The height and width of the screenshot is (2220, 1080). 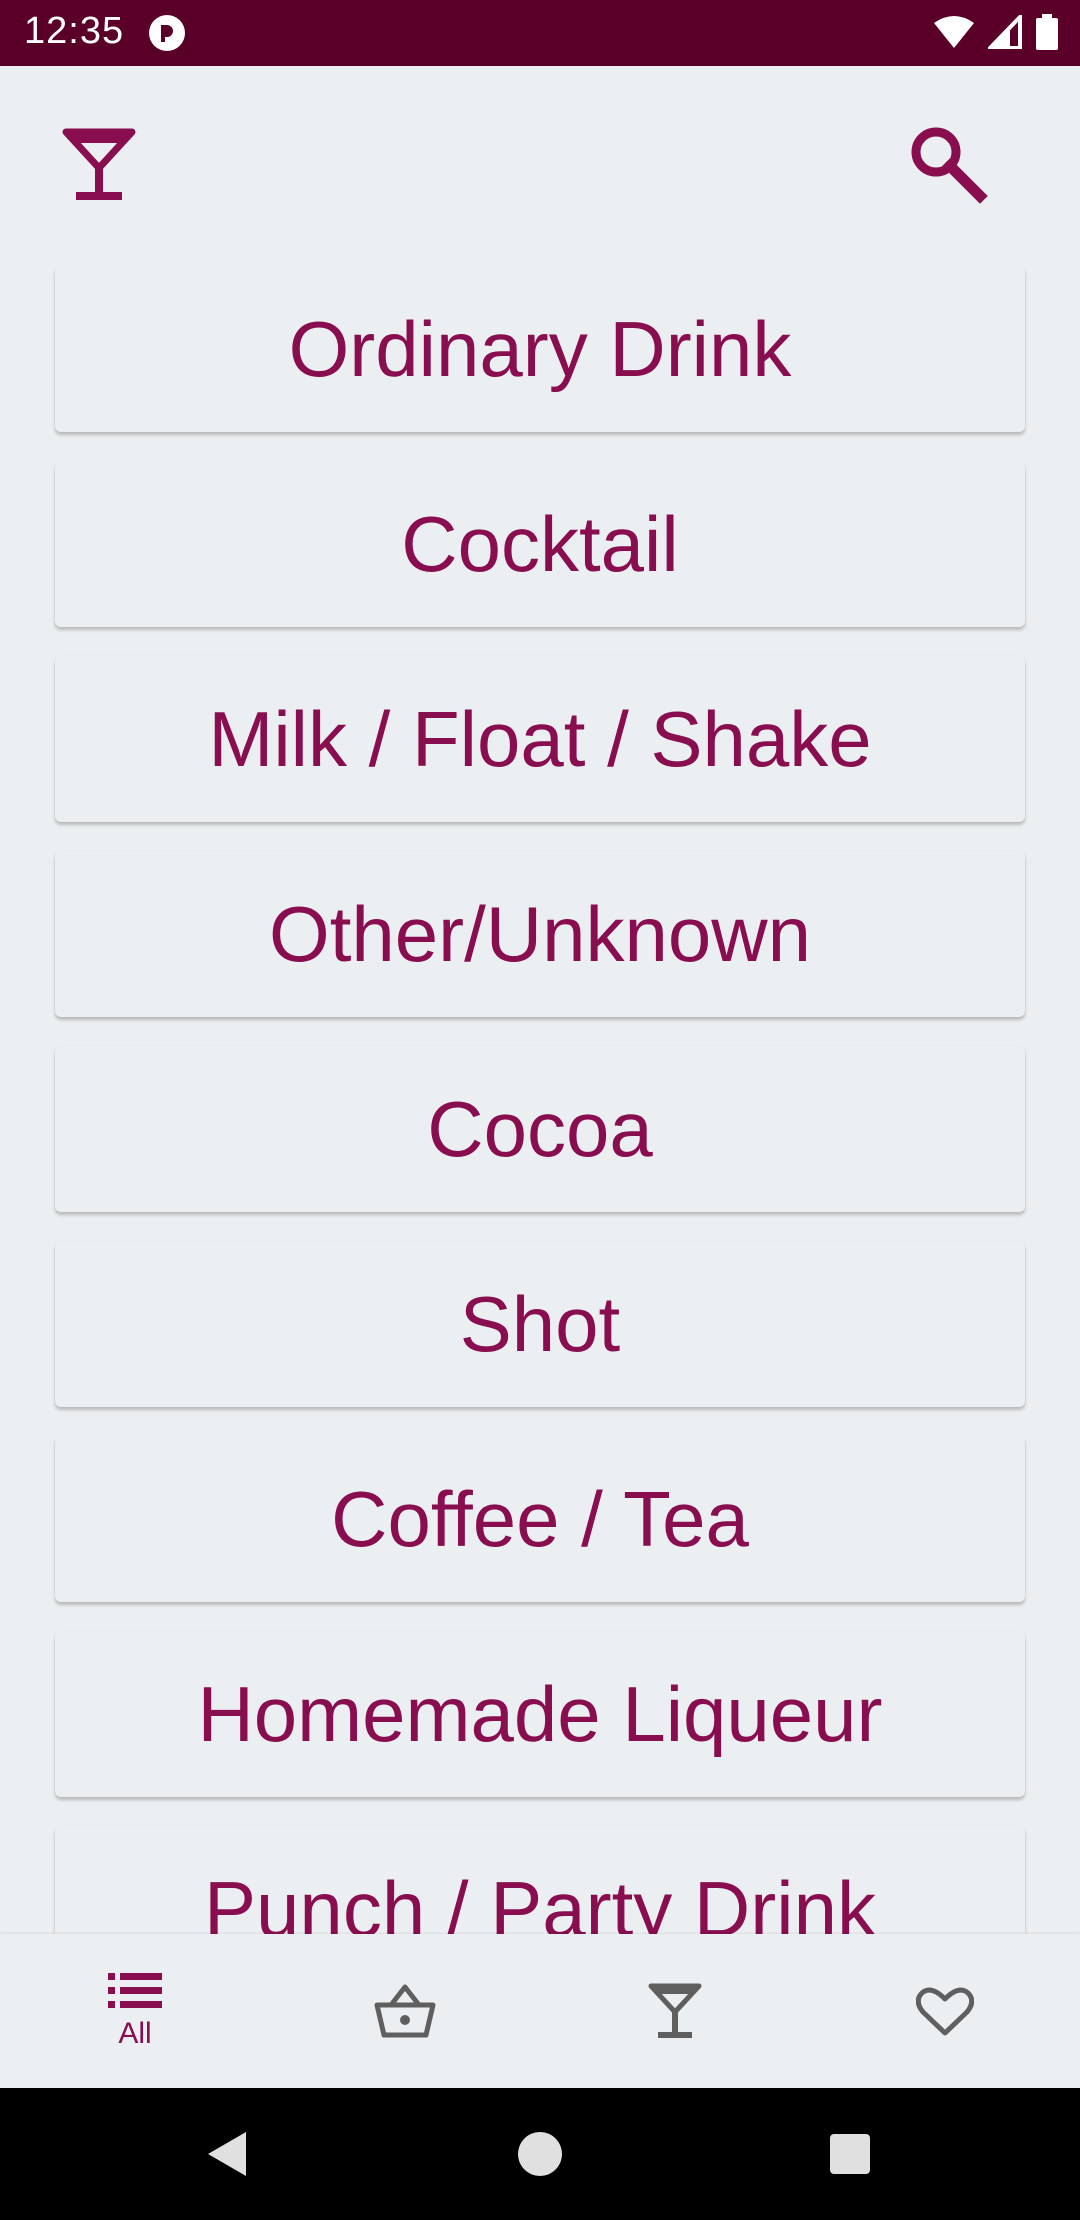 I want to click on category-label: Milk / Float / Shake, so click(x=540, y=738).